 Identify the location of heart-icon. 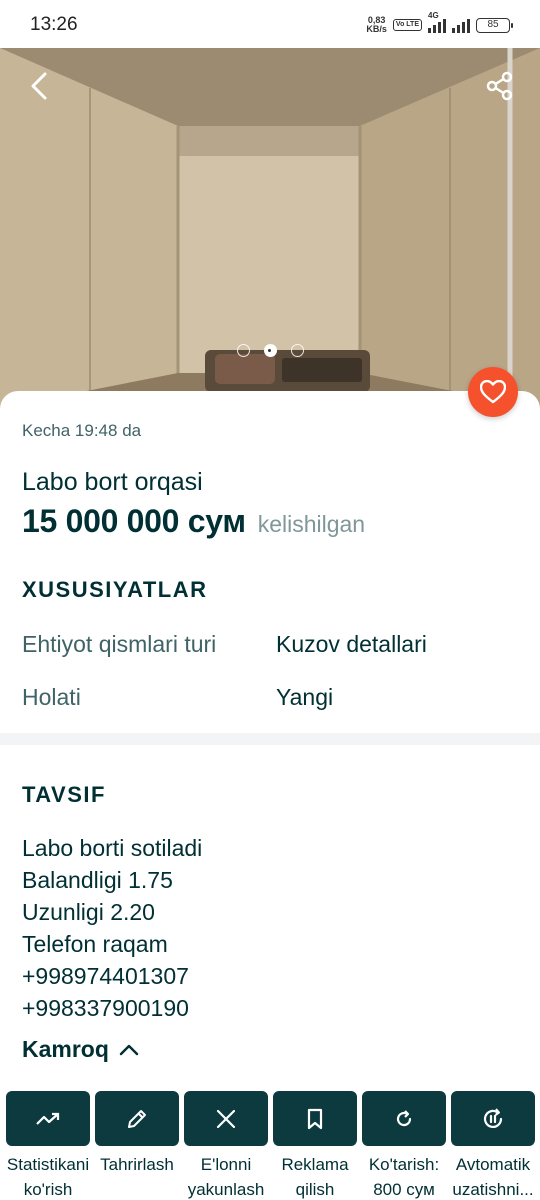
(493, 392).